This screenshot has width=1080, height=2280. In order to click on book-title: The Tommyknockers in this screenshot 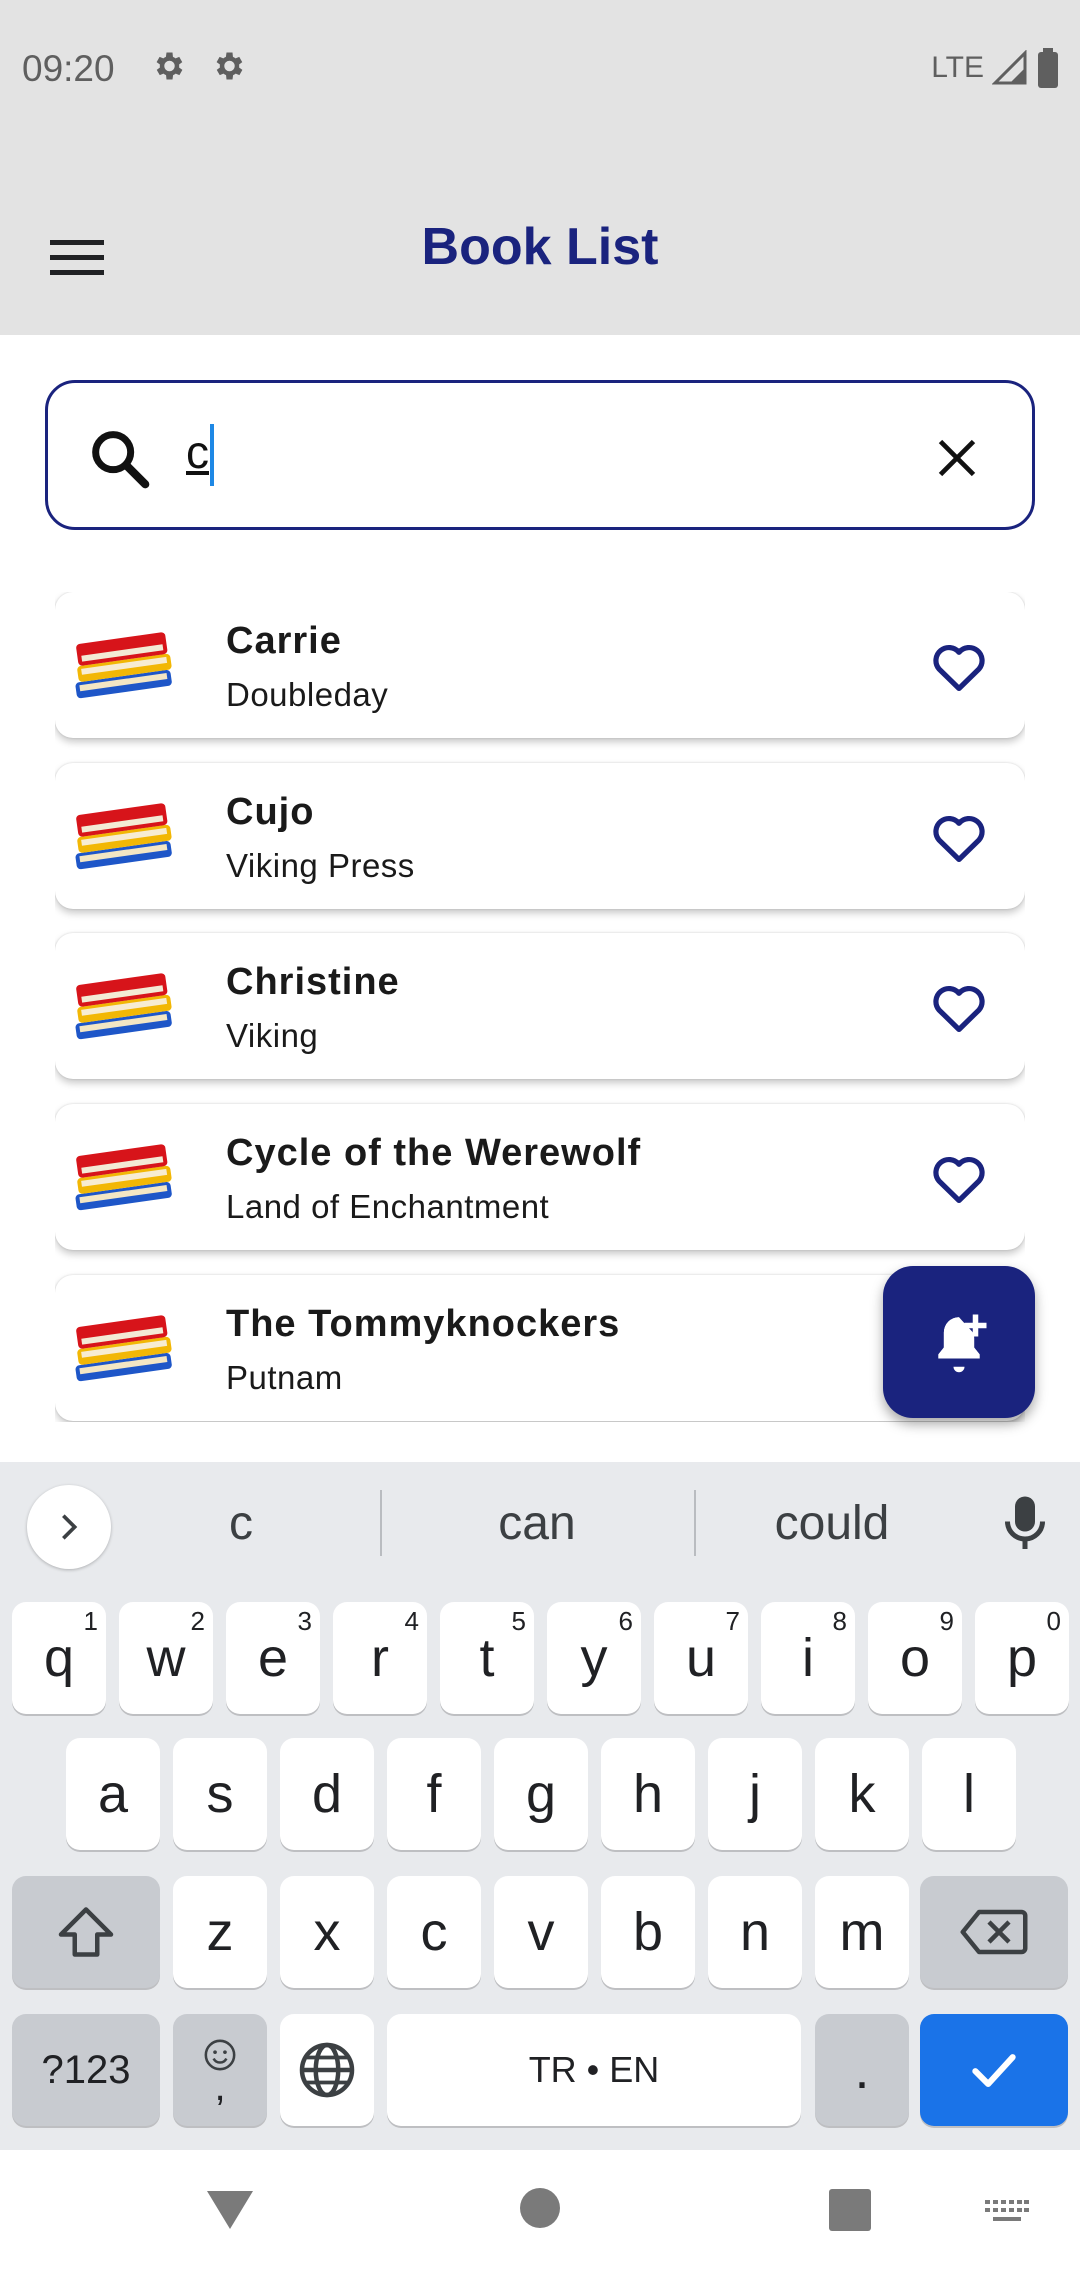, I will do `click(423, 1324)`.